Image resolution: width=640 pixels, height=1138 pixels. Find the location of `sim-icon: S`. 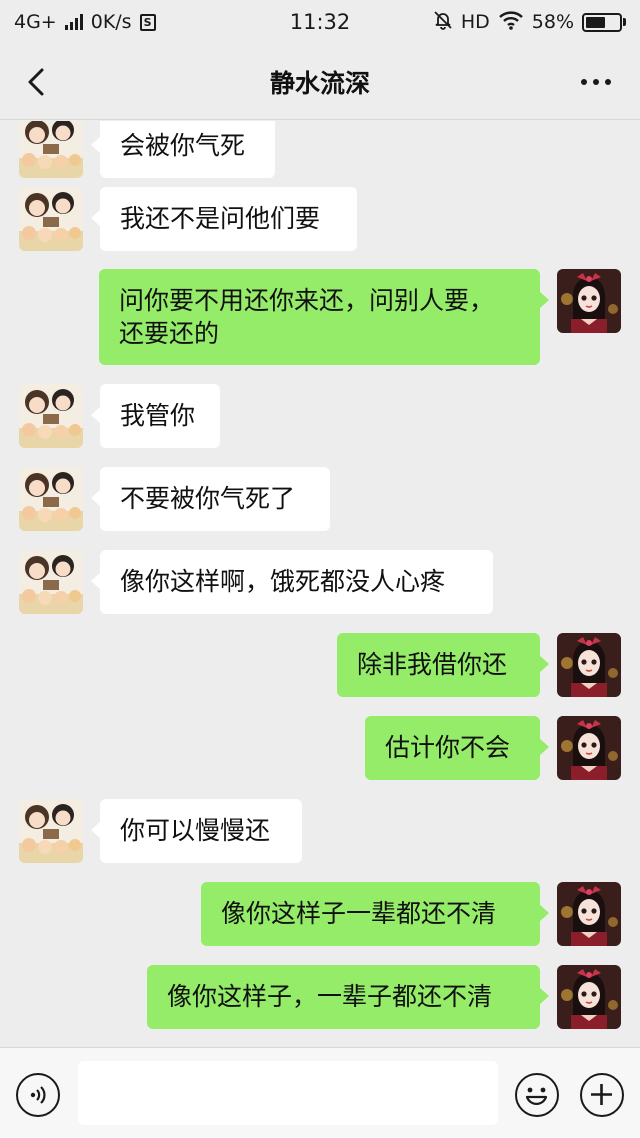

sim-icon: S is located at coordinates (147, 22).